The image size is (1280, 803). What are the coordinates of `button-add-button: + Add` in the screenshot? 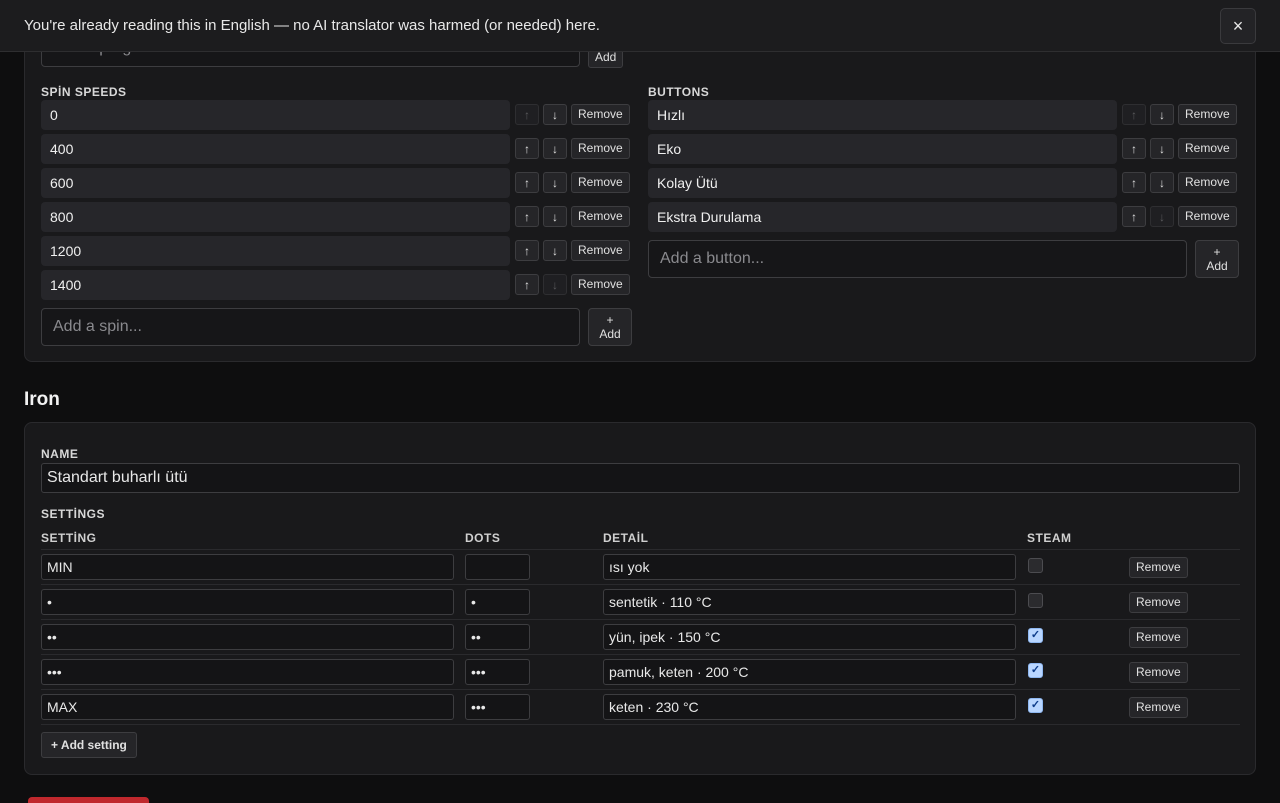 It's located at (1217, 259).